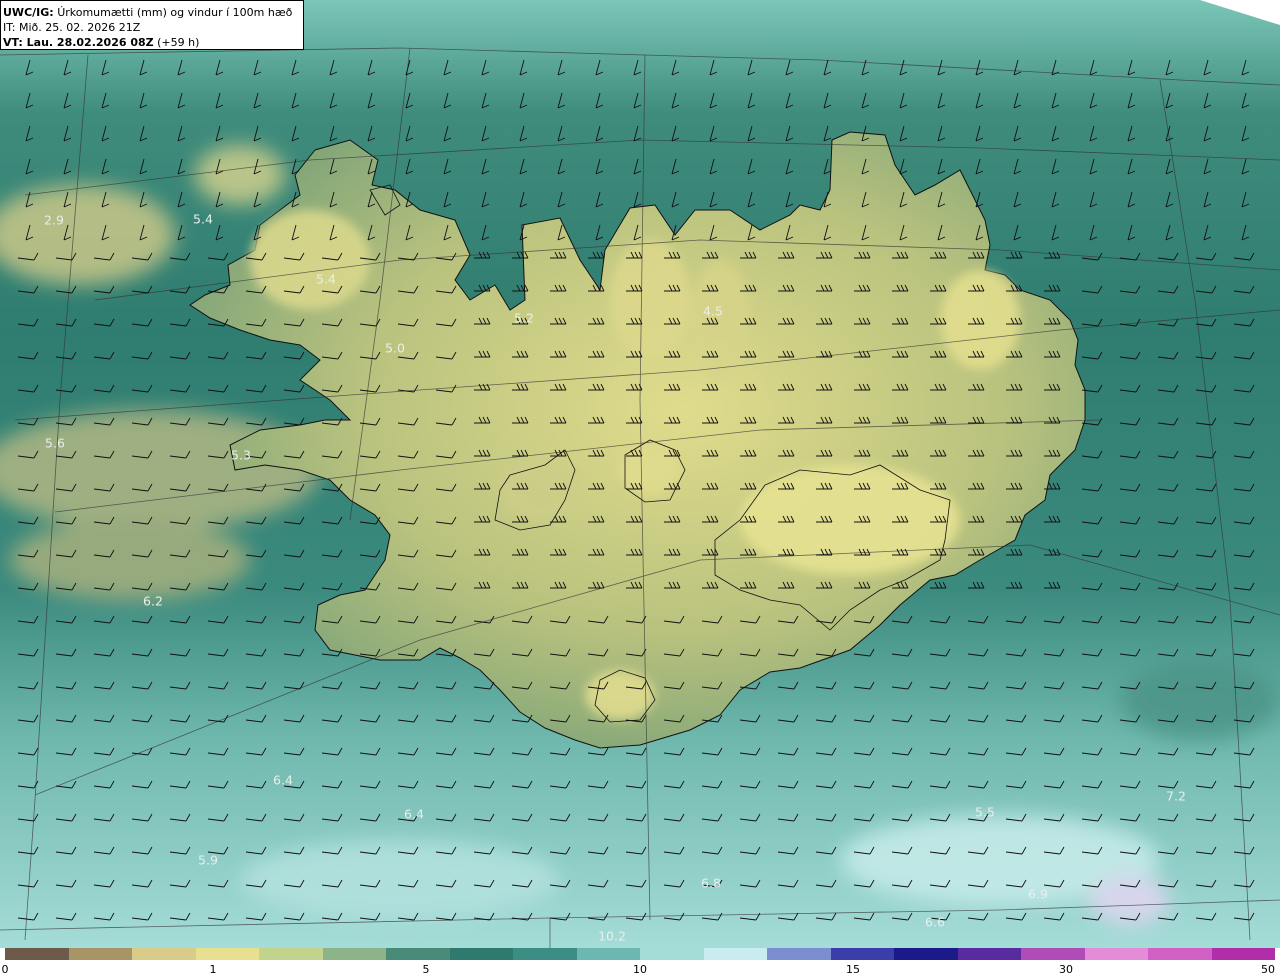  Describe the element at coordinates (55, 443) in the screenshot. I see `precip-value-label: 5.6` at that location.